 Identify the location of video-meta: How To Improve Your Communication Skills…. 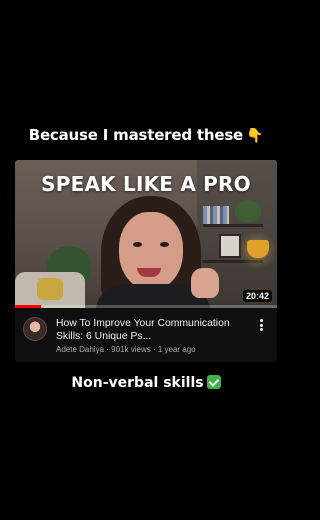
(146, 335).